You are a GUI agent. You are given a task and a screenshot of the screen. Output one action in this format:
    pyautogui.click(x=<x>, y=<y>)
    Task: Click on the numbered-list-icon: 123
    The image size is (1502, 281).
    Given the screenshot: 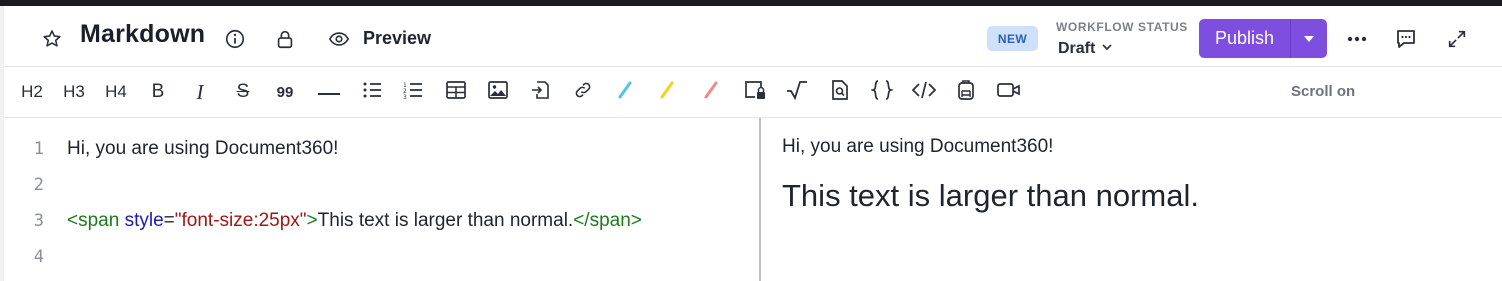 What is the action you would take?
    pyautogui.click(x=413, y=92)
    